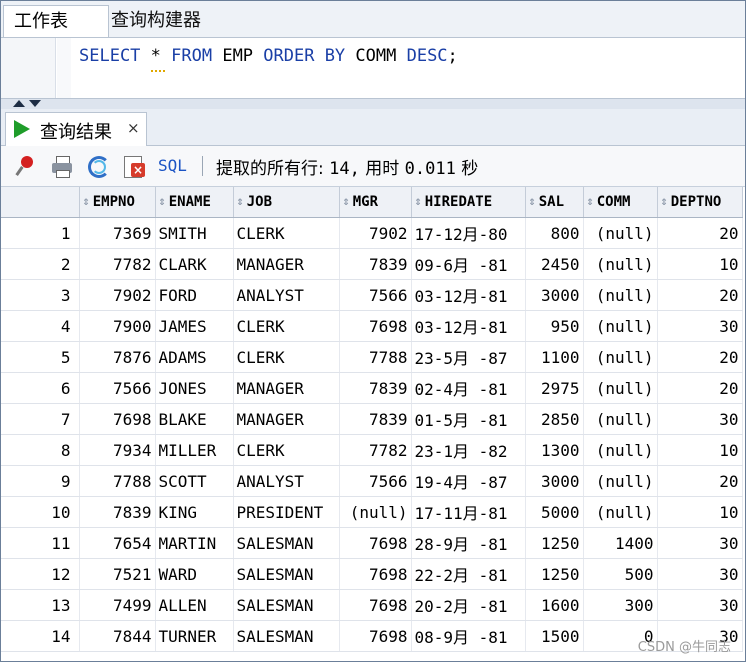  I want to click on table-cell: 03-12月-81, so click(468, 295).